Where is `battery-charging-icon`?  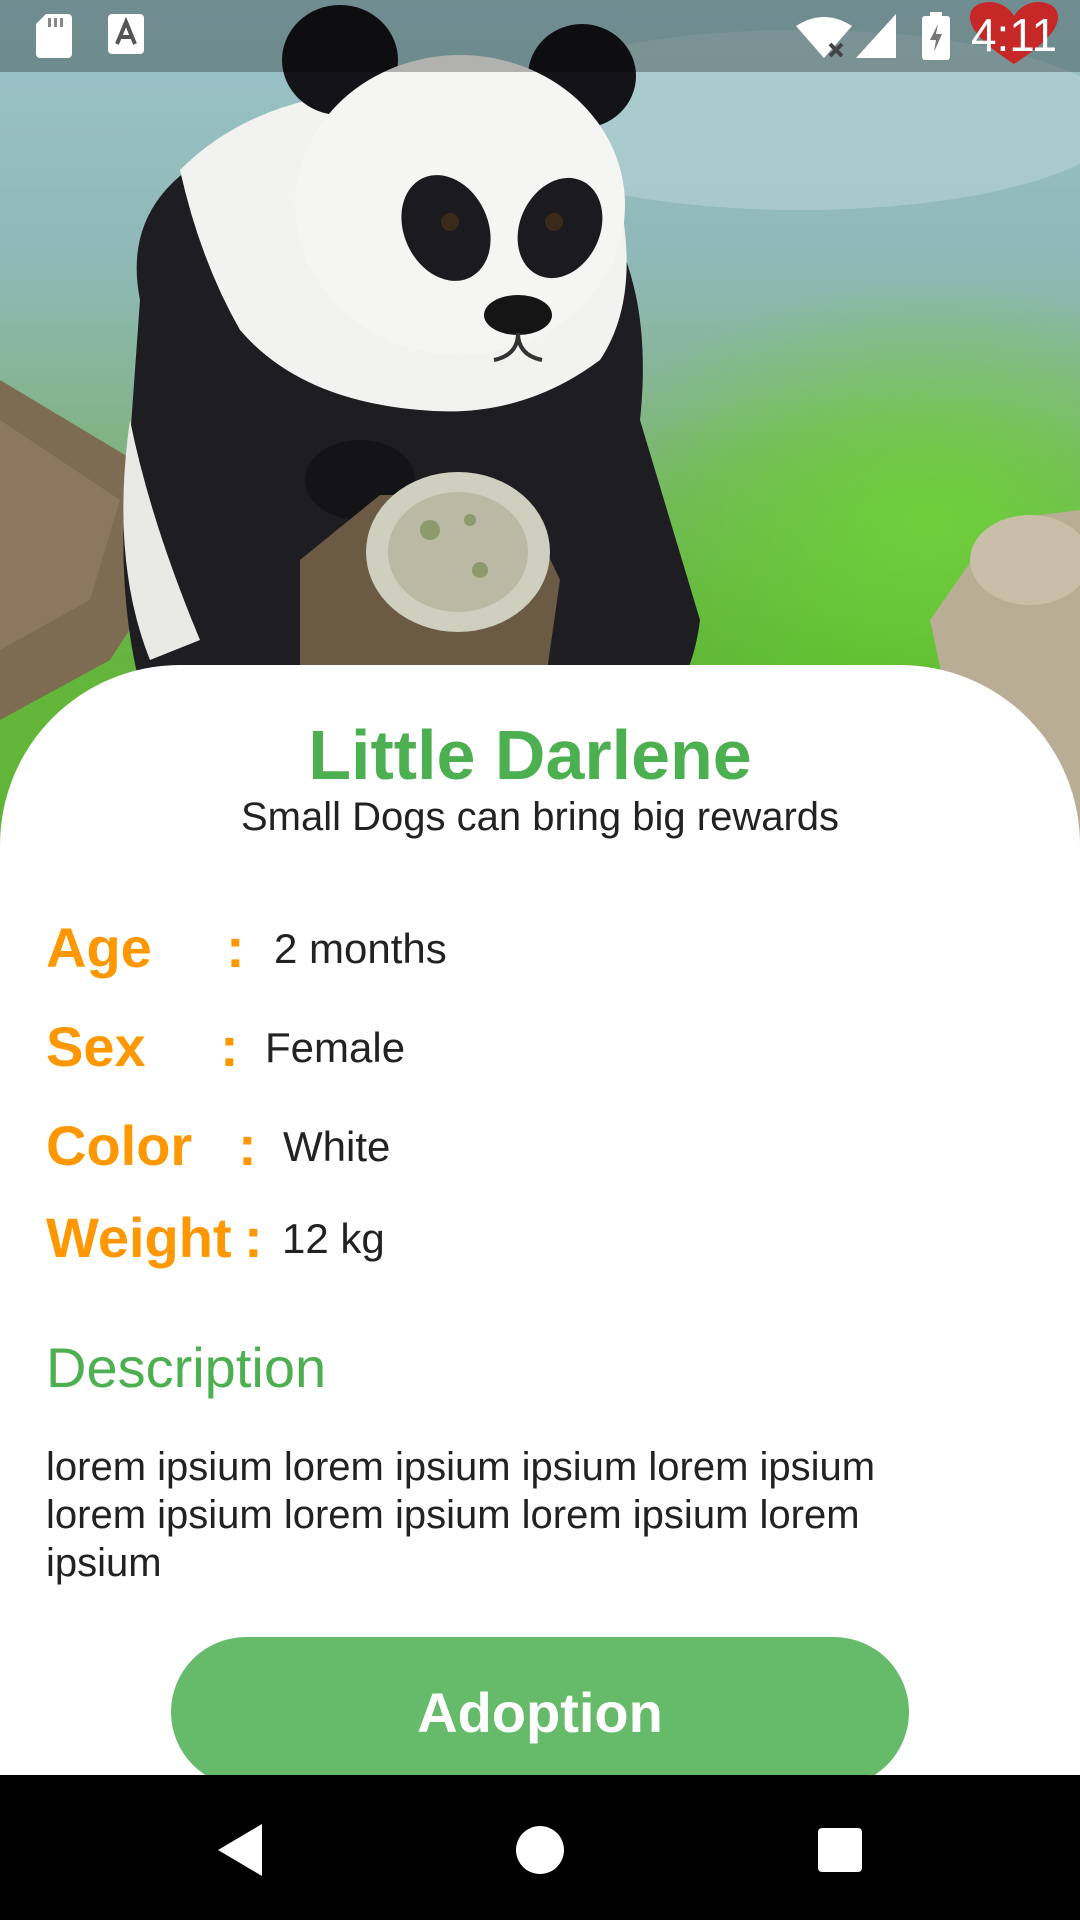
battery-charging-icon is located at coordinates (936, 36).